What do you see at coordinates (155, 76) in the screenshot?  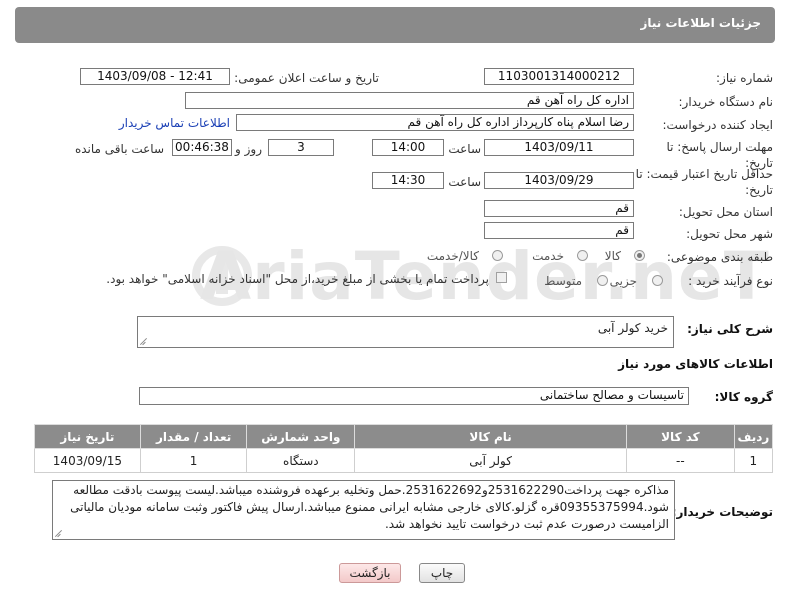 I see `announce-field: 1403/09/08 - 12:41` at bounding box center [155, 76].